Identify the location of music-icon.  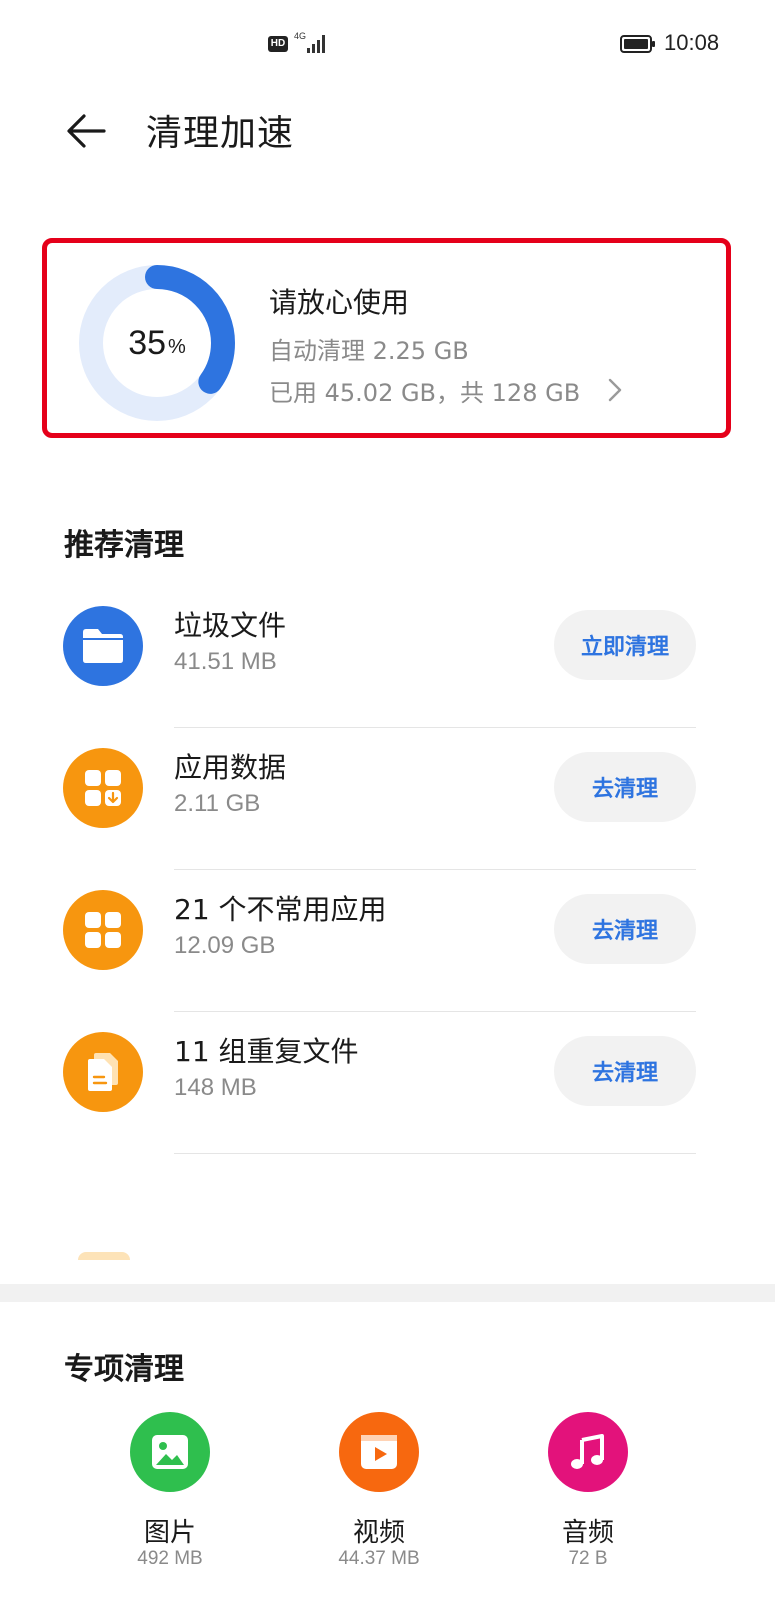
(588, 1452).